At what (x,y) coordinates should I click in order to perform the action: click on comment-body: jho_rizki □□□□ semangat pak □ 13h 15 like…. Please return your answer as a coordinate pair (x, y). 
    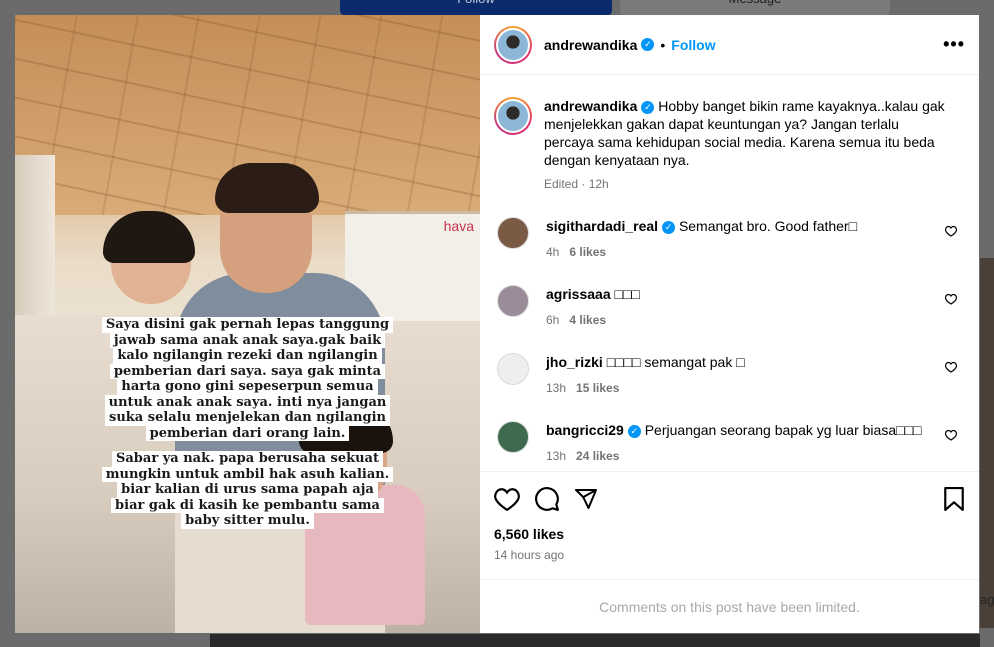
    Looking at the image, I should click on (736, 375).